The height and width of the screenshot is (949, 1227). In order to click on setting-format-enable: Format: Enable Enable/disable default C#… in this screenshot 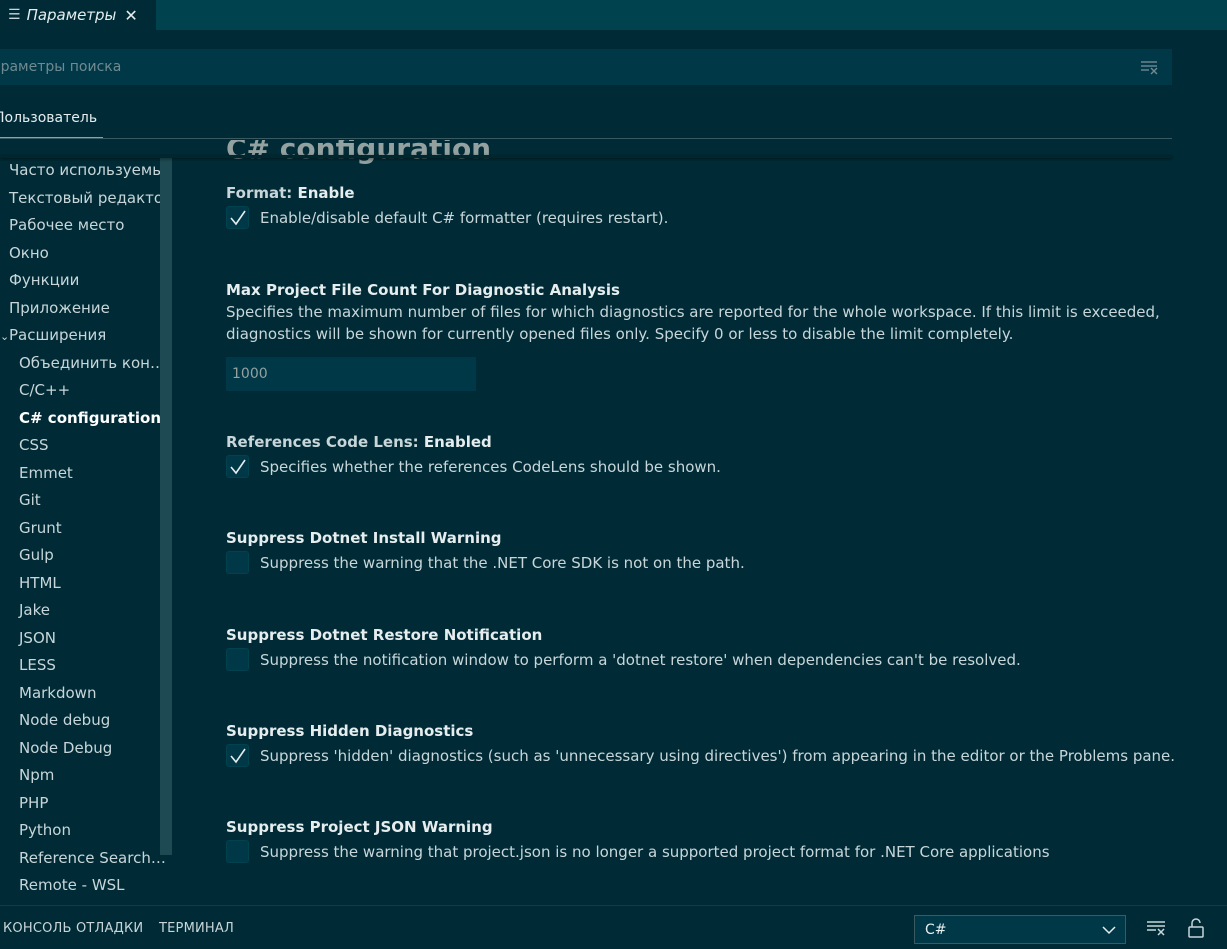, I will do `click(696, 206)`.